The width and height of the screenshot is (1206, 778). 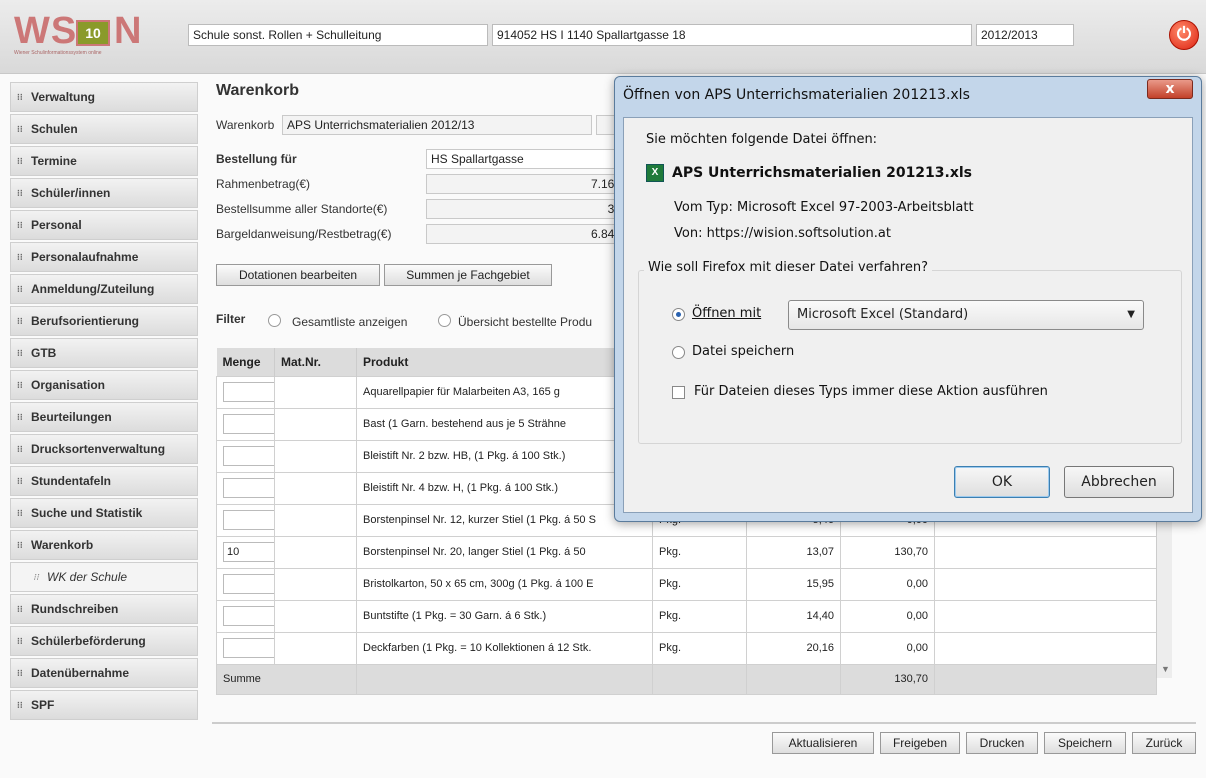 What do you see at coordinates (104, 353) in the screenshot?
I see `sidebar-item-gtb: ⁝⁝ GTB` at bounding box center [104, 353].